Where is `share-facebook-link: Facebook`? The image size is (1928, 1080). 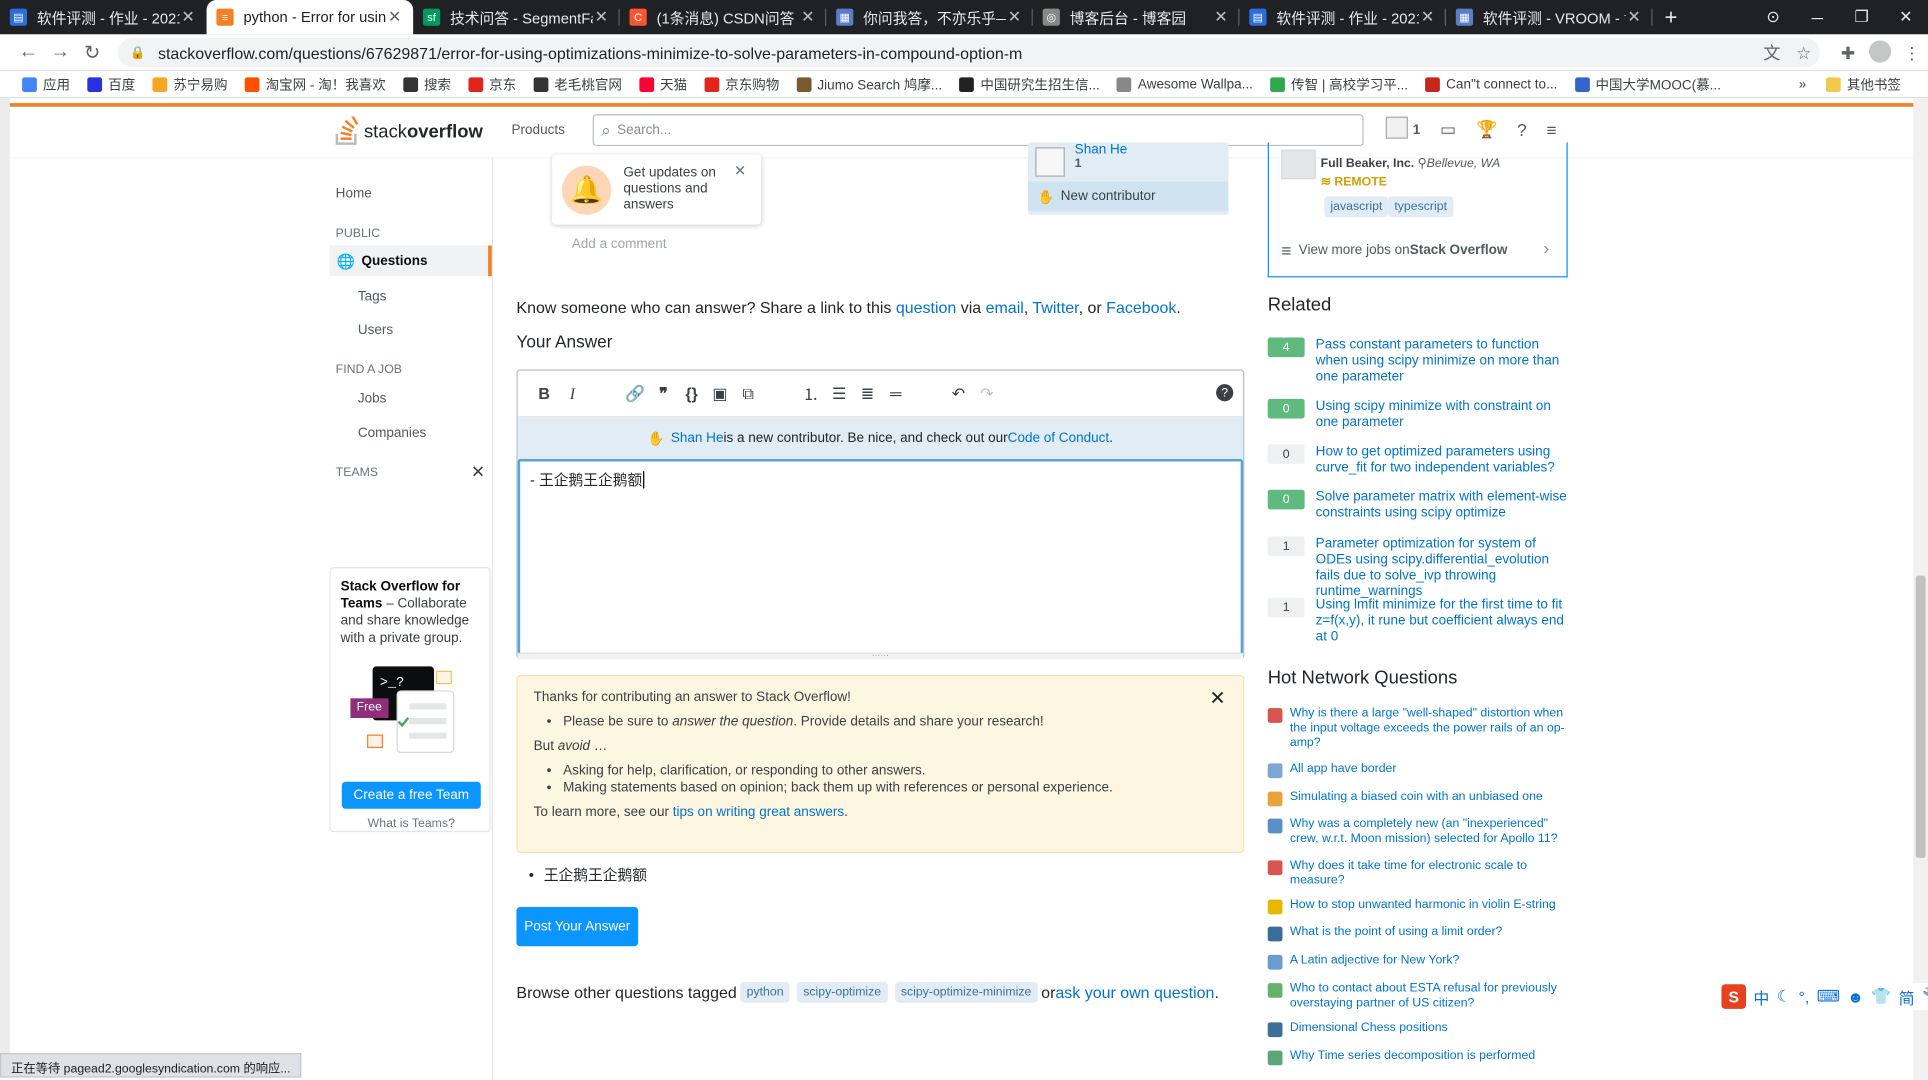 share-facebook-link: Facebook is located at coordinates (1141, 307).